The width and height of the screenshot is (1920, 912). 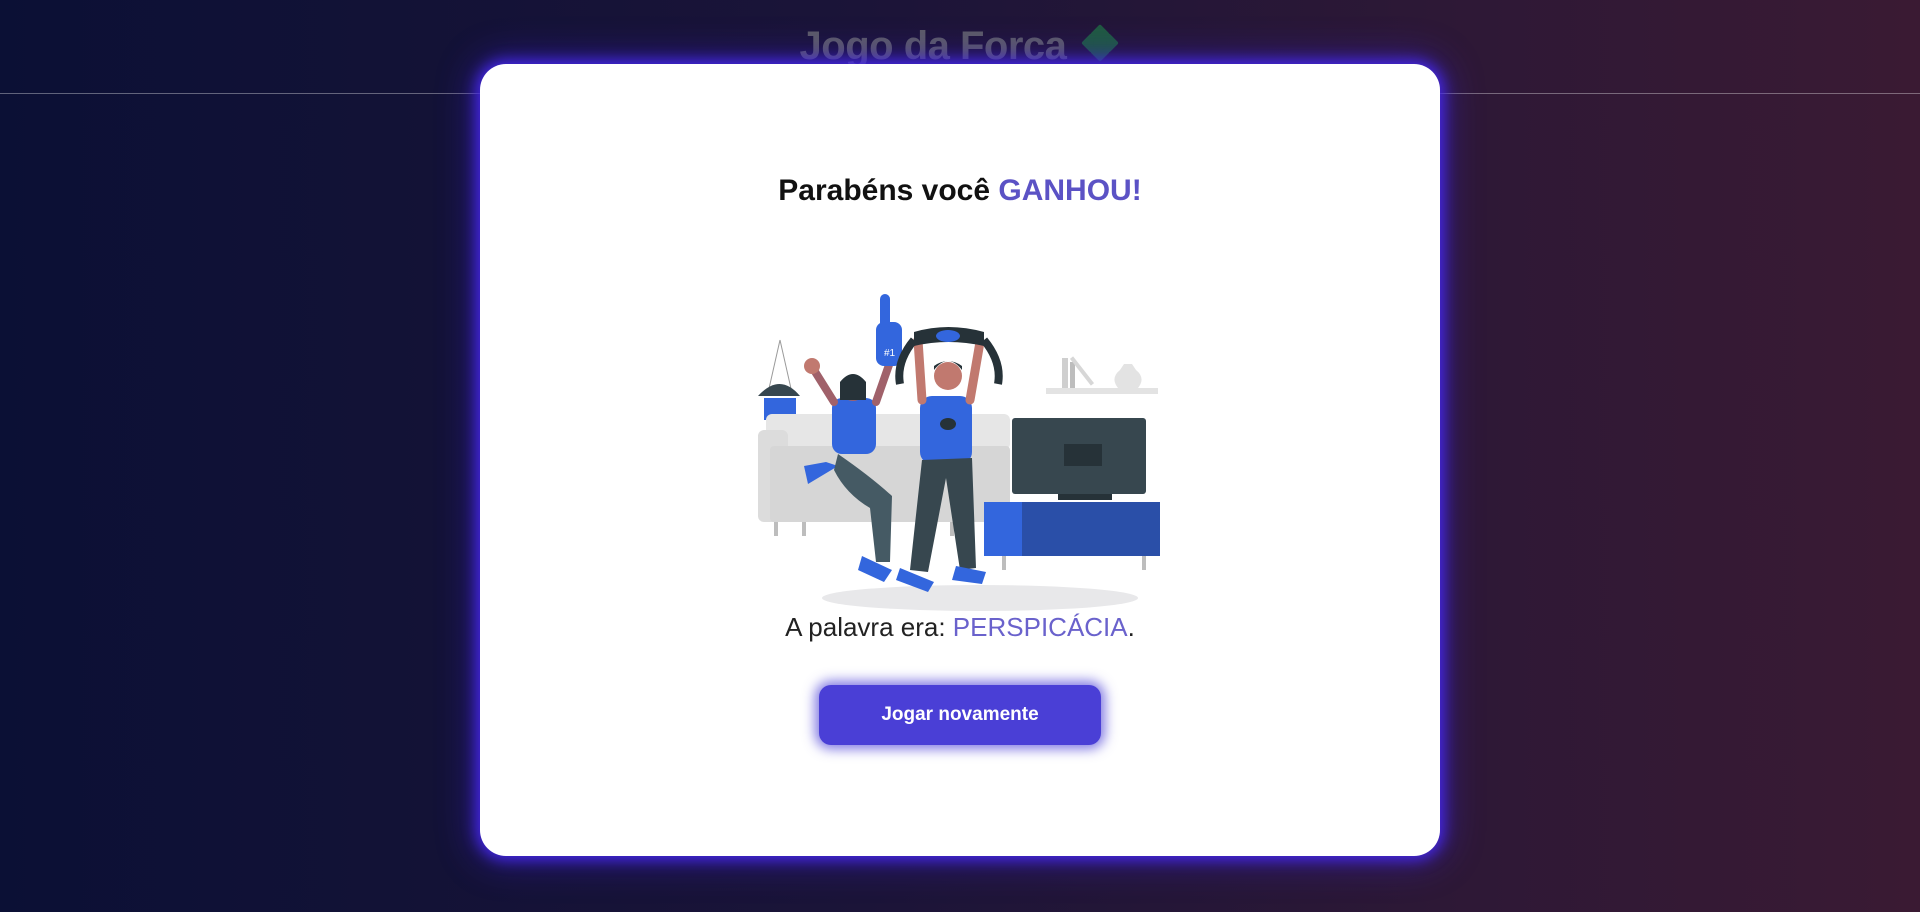 I want to click on result-title: Parabéns você GANHOU!, so click(x=960, y=191).